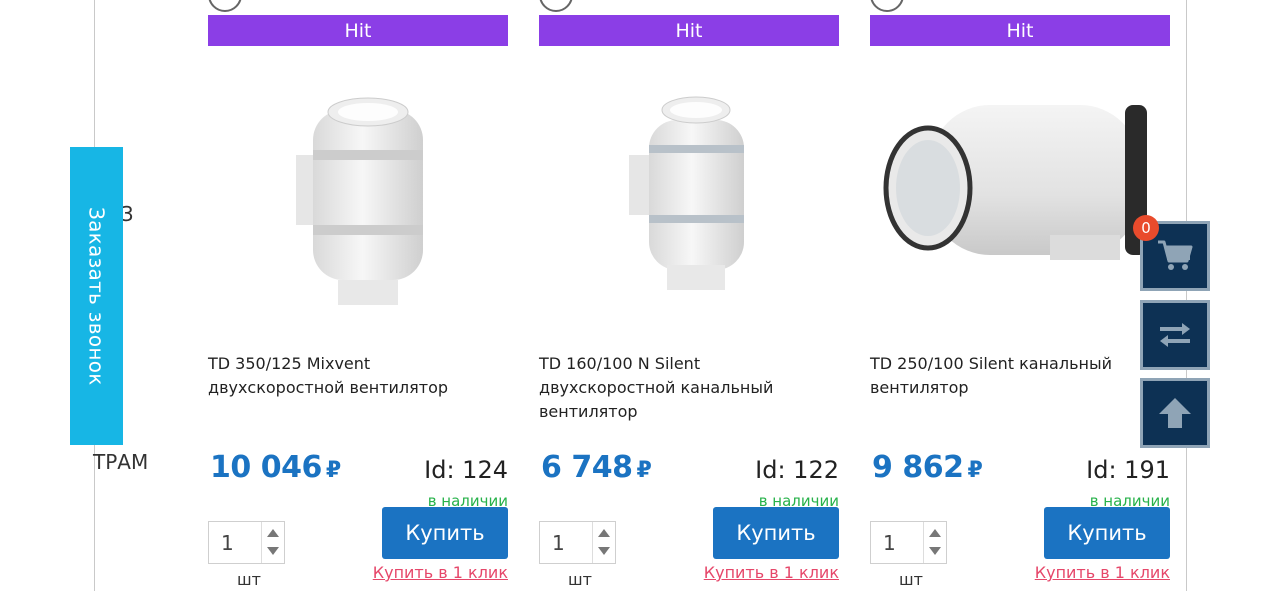 The height and width of the screenshot is (591, 1280). Describe the element at coordinates (797, 470) in the screenshot. I see `product-id: Id: 122` at that location.